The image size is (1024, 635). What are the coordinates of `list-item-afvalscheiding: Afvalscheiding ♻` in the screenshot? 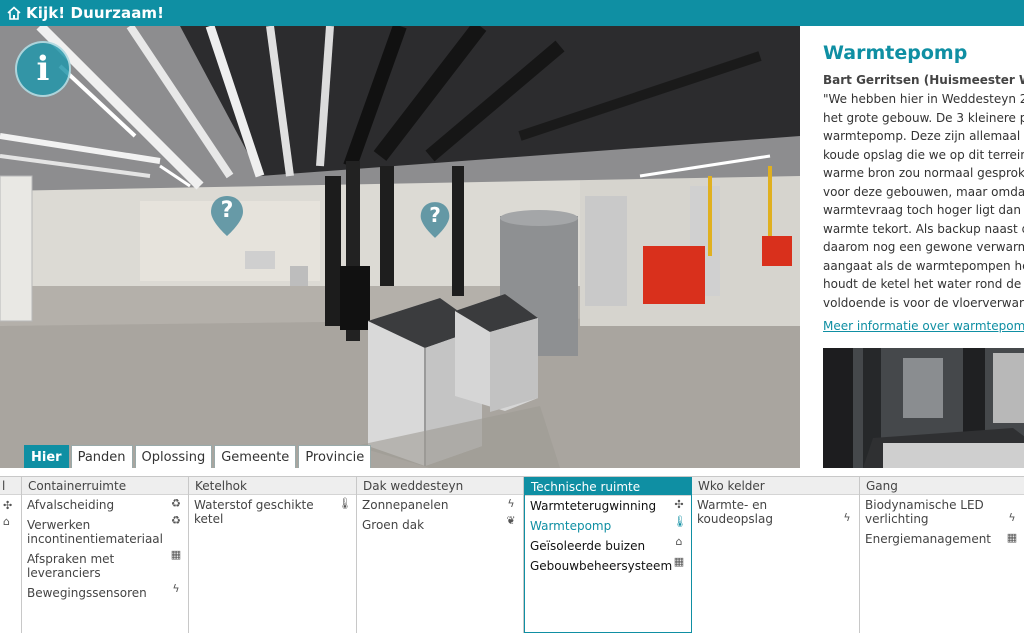 It's located at (105, 504).